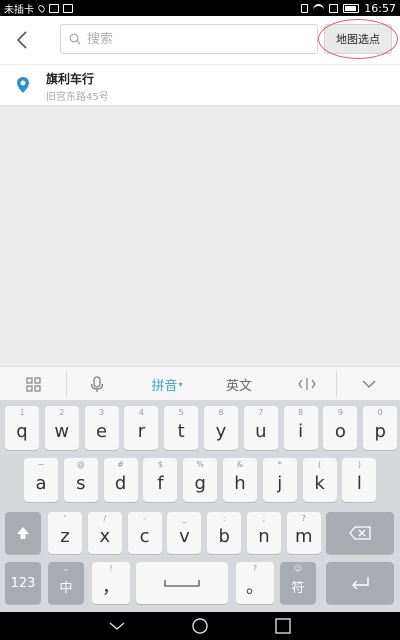  I want to click on cursor-move-icon, so click(307, 384).